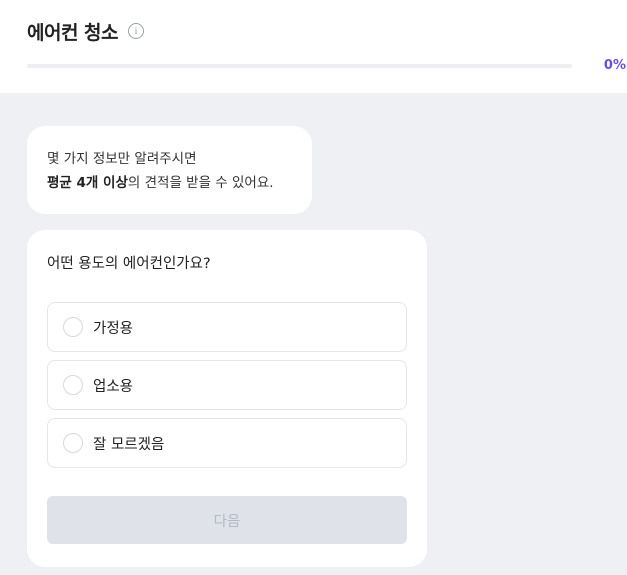  What do you see at coordinates (122, 159) in the screenshot?
I see `intro-line1: 몇 가지 정보만 알려주시면` at bounding box center [122, 159].